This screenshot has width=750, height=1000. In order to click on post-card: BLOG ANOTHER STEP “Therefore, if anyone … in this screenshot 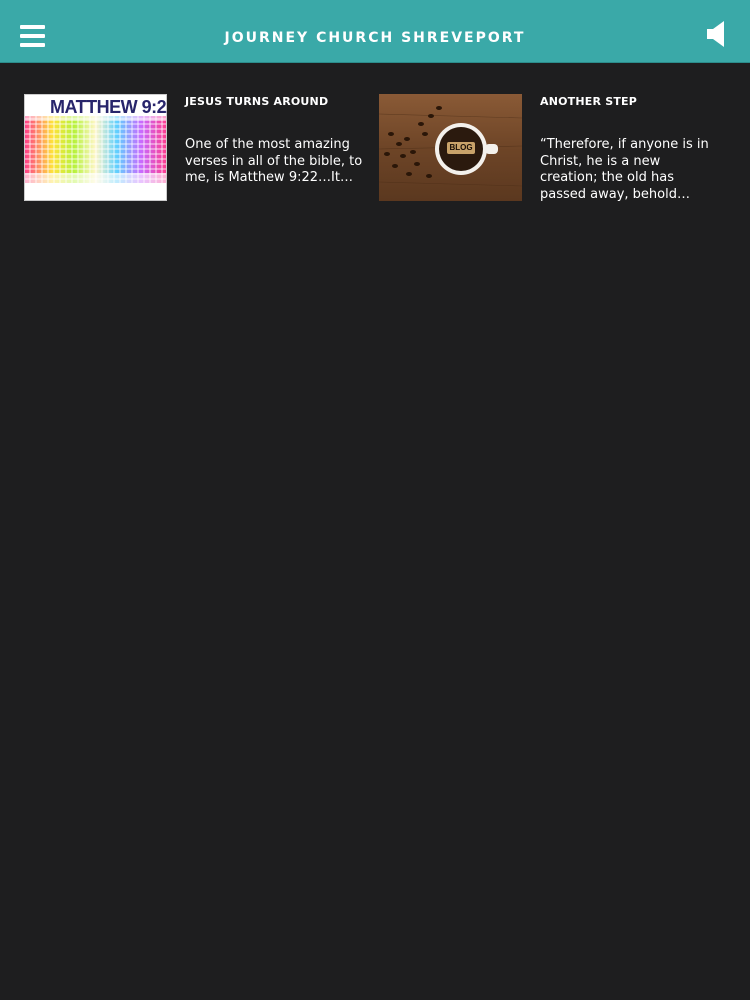, I will do `click(549, 150)`.